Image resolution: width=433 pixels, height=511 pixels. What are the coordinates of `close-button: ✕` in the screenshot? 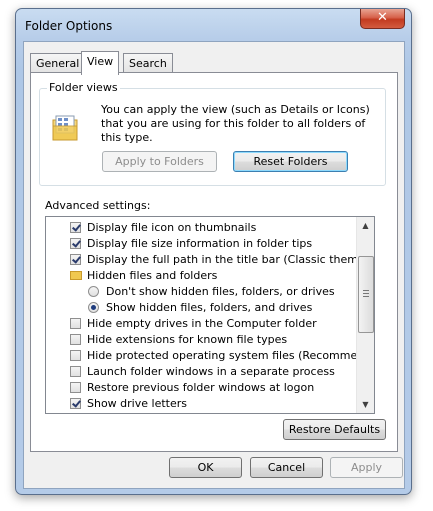 It's located at (382, 19).